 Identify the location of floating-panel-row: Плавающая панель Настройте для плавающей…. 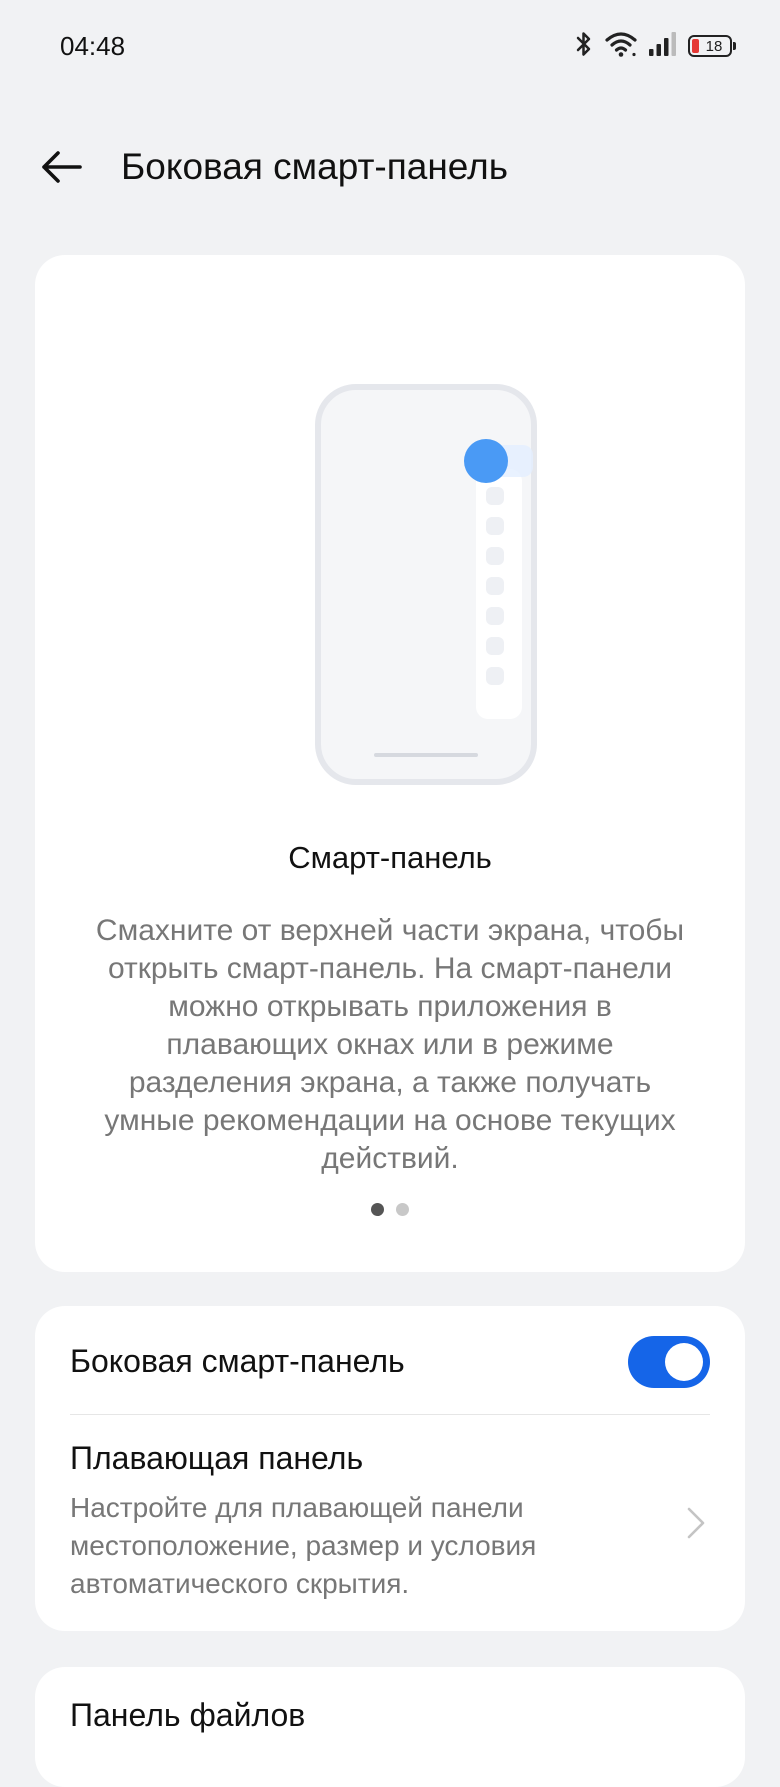
(390, 1523).